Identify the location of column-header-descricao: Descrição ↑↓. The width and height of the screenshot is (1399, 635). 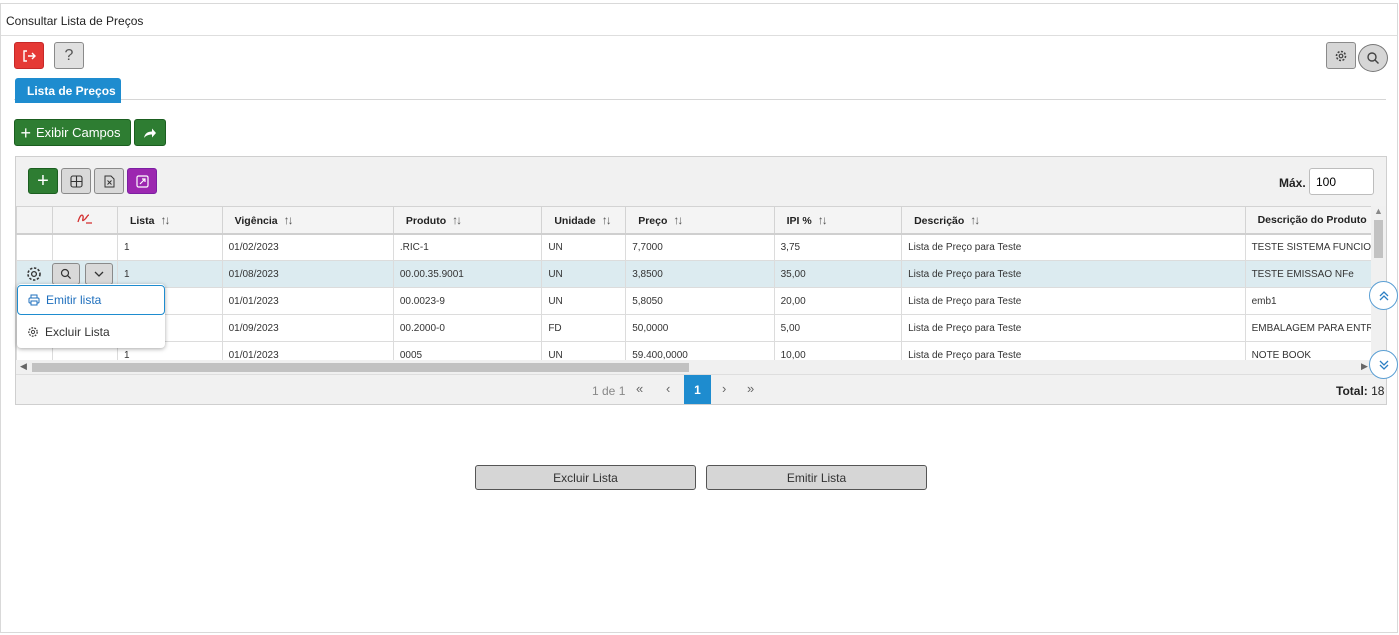
(1073, 220).